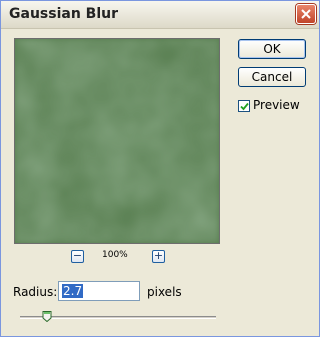 This screenshot has width=320, height=337. What do you see at coordinates (47, 316) in the screenshot?
I see `slider-thumb-icon` at bounding box center [47, 316].